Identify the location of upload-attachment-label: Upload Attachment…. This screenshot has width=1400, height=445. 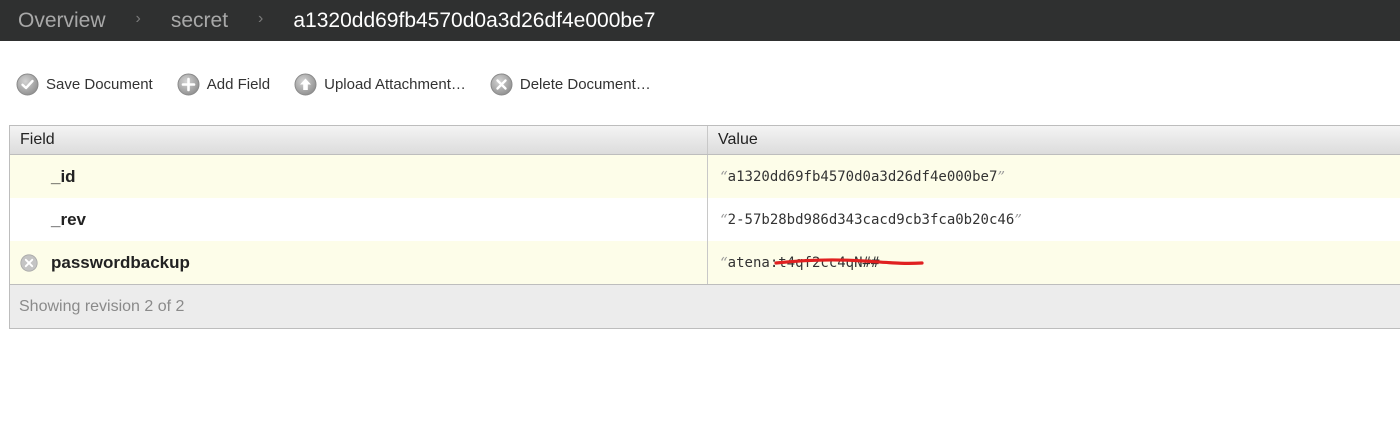
(395, 84).